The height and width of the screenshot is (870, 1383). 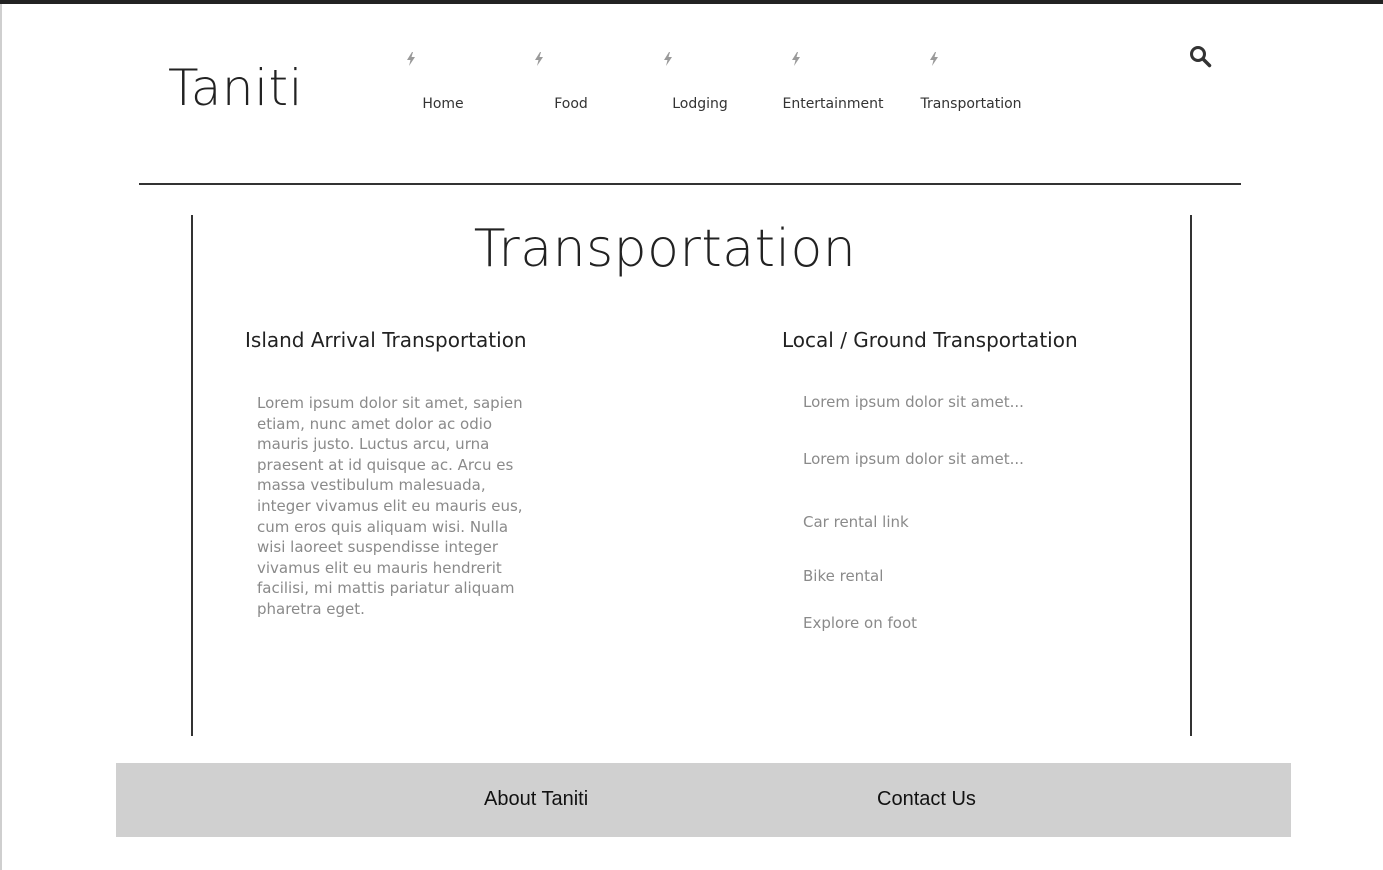 What do you see at coordinates (1200, 56) in the screenshot?
I see `search-icon` at bounding box center [1200, 56].